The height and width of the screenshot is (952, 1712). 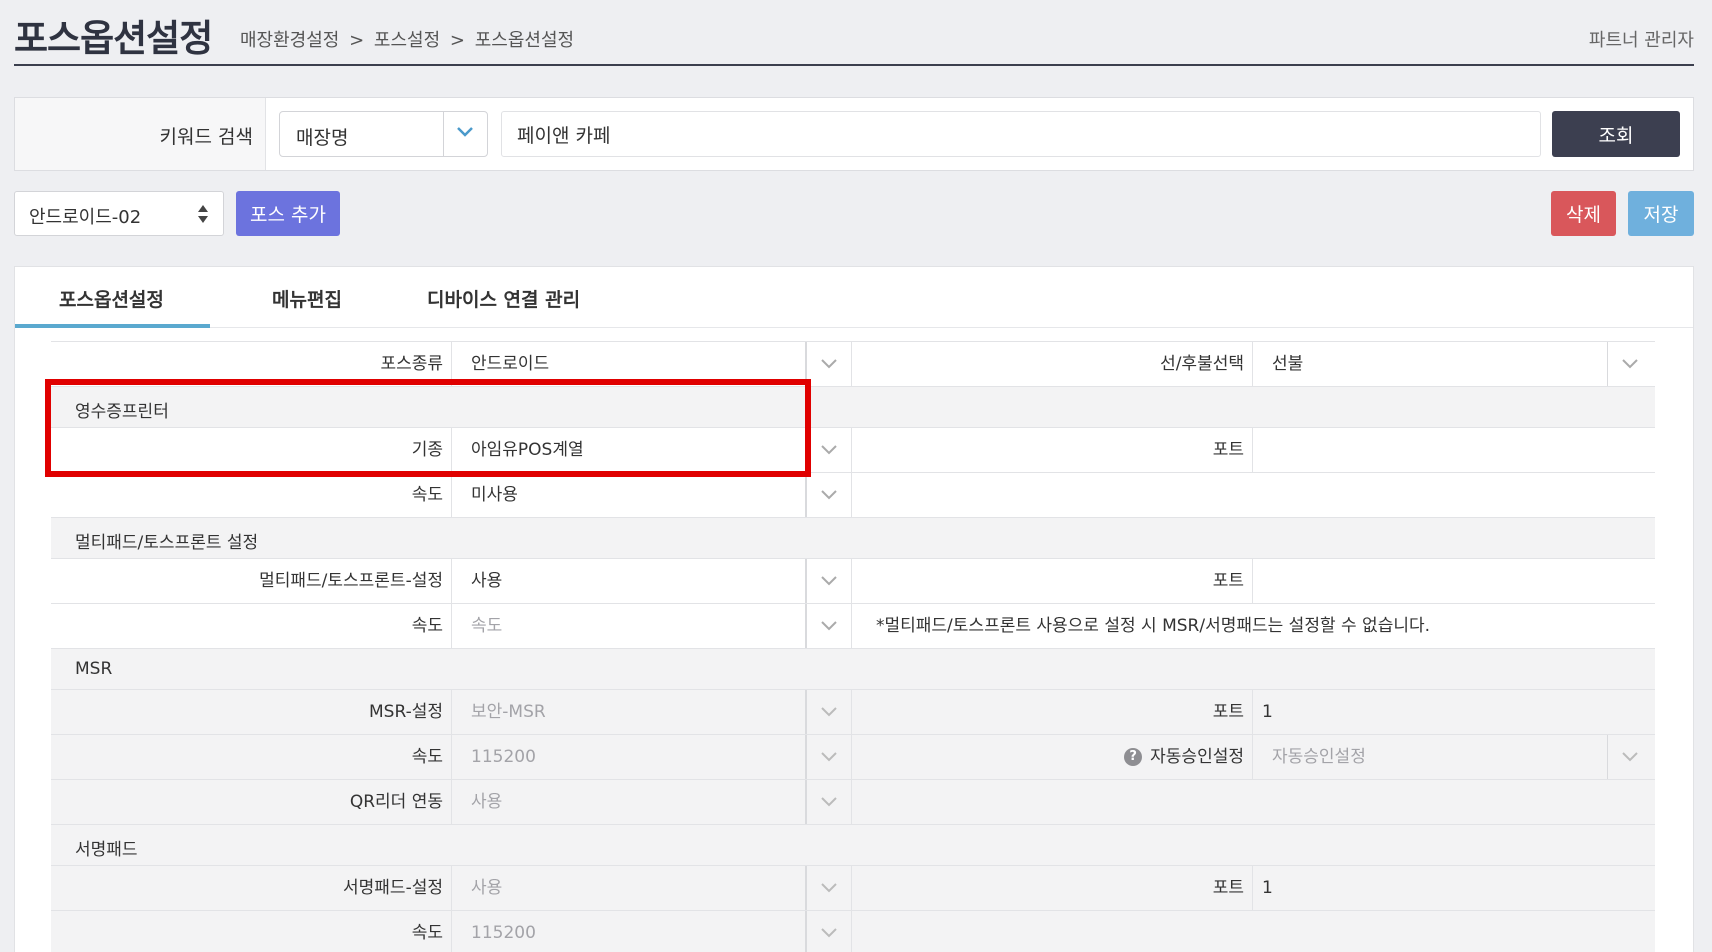 What do you see at coordinates (853, 538) in the screenshot?
I see `section-header: 멀티패드/토스프론트 설정` at bounding box center [853, 538].